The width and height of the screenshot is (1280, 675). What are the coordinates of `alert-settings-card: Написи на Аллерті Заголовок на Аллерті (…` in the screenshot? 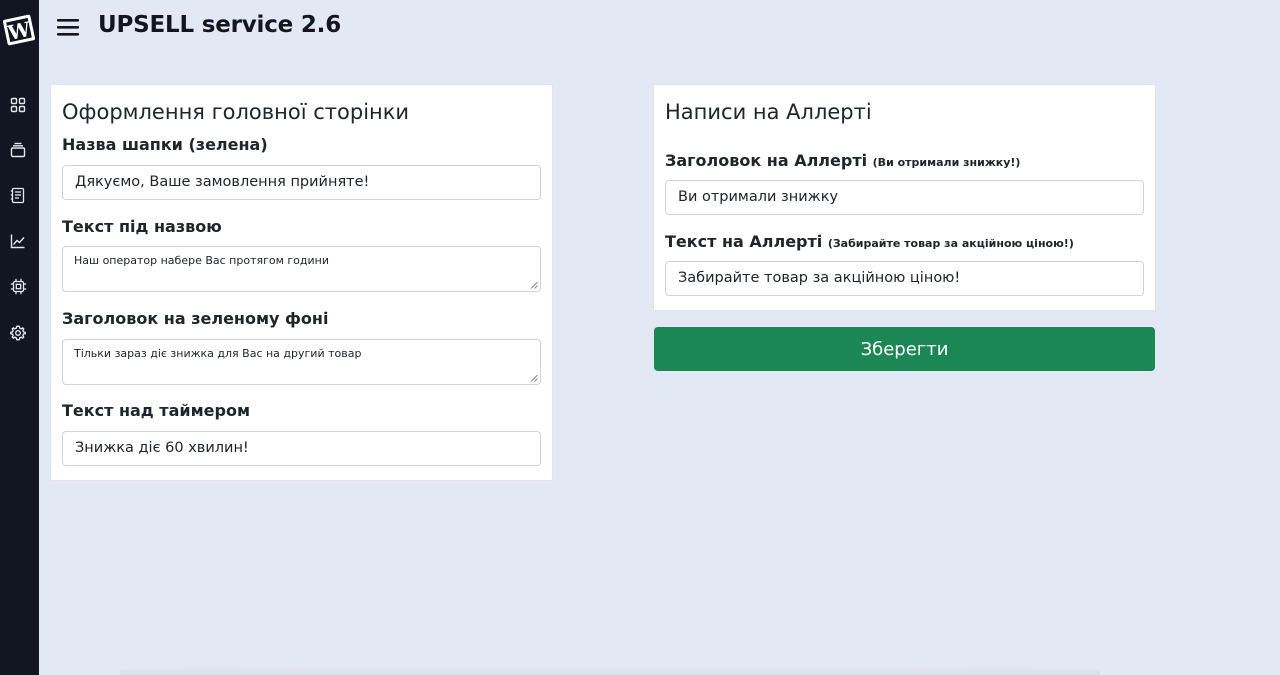 It's located at (904, 197).